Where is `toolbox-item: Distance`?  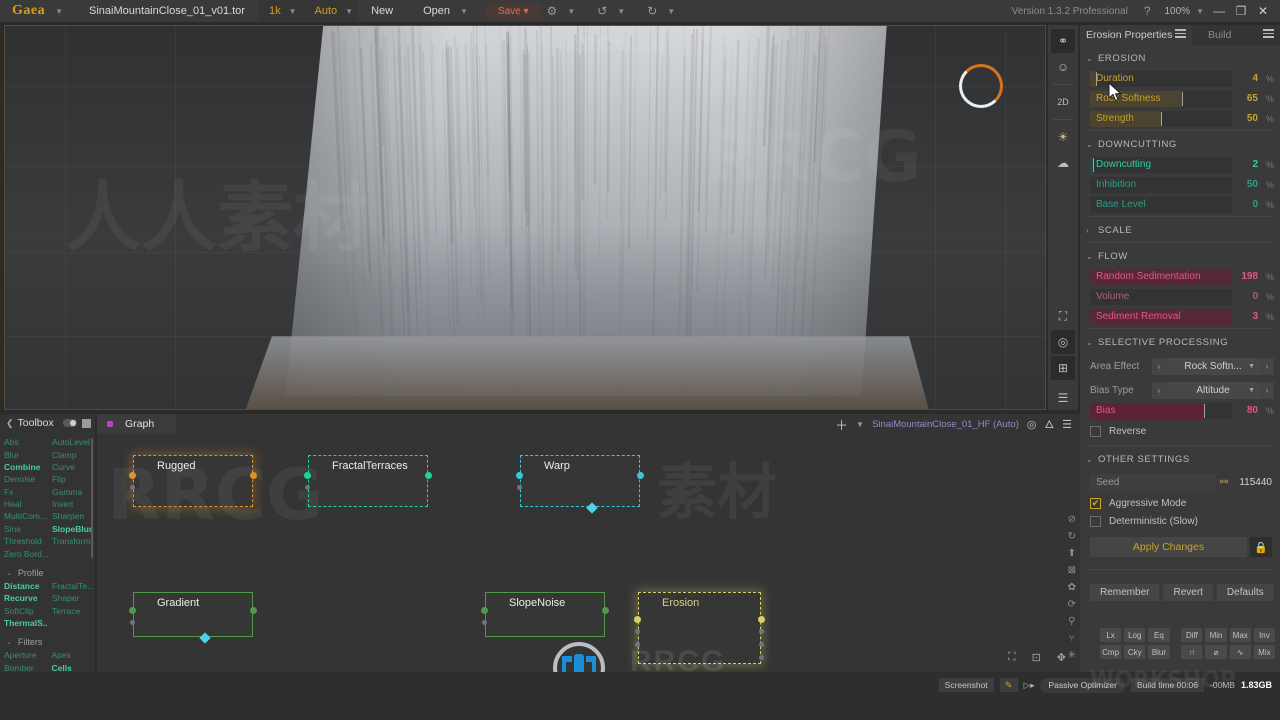 toolbox-item: Distance is located at coordinates (24, 586).